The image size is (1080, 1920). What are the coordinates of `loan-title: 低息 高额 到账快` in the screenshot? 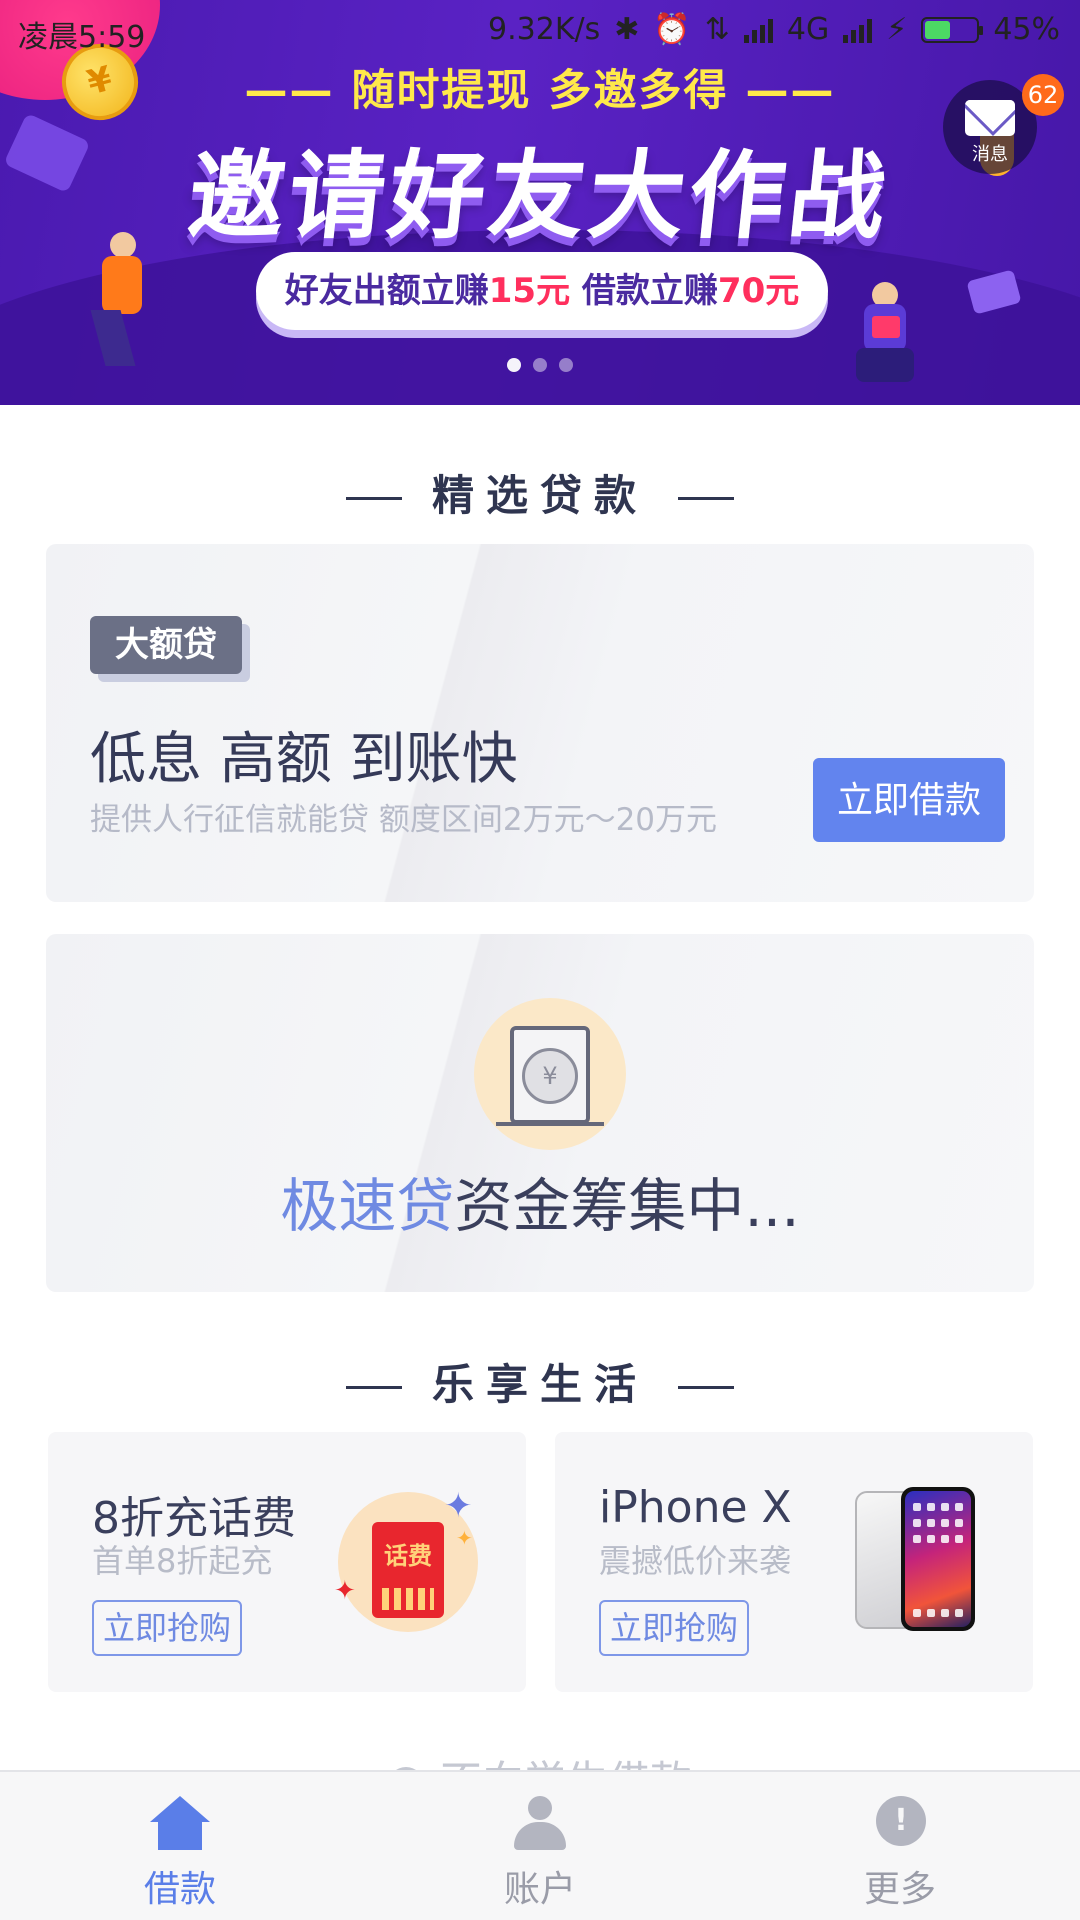 It's located at (304, 759).